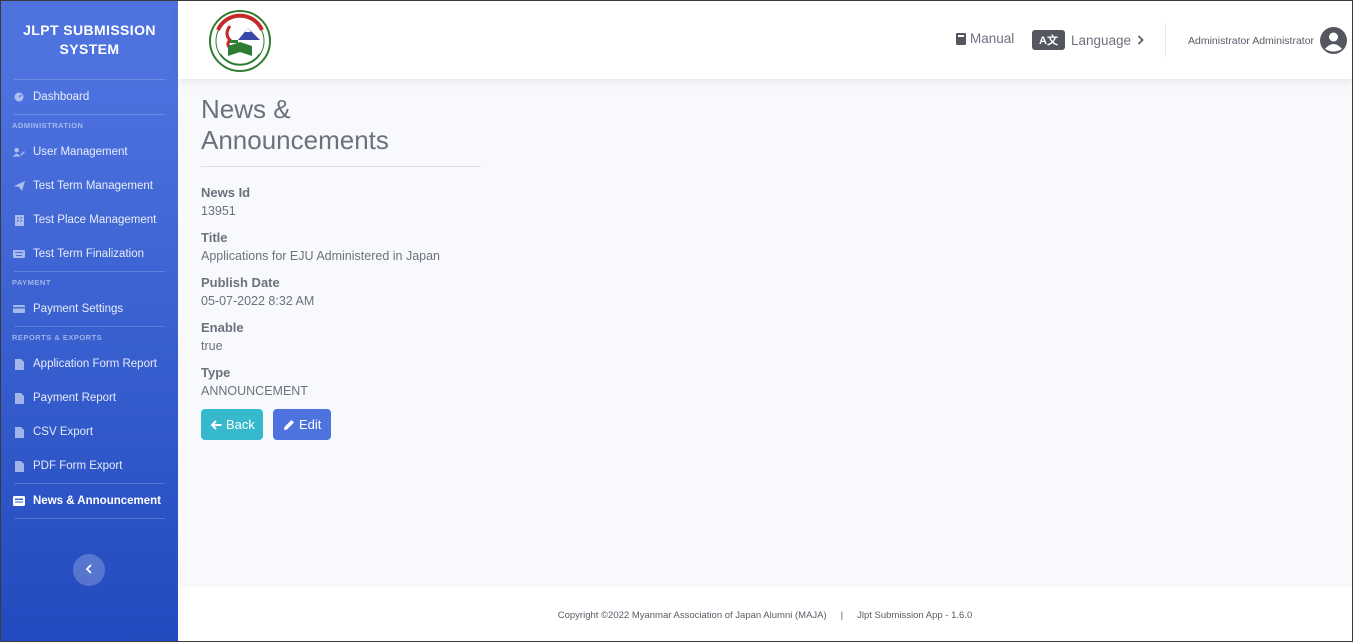 This screenshot has height=642, width=1353. What do you see at coordinates (501, 424) in the screenshot?
I see `action-buttons: Back Edit` at bounding box center [501, 424].